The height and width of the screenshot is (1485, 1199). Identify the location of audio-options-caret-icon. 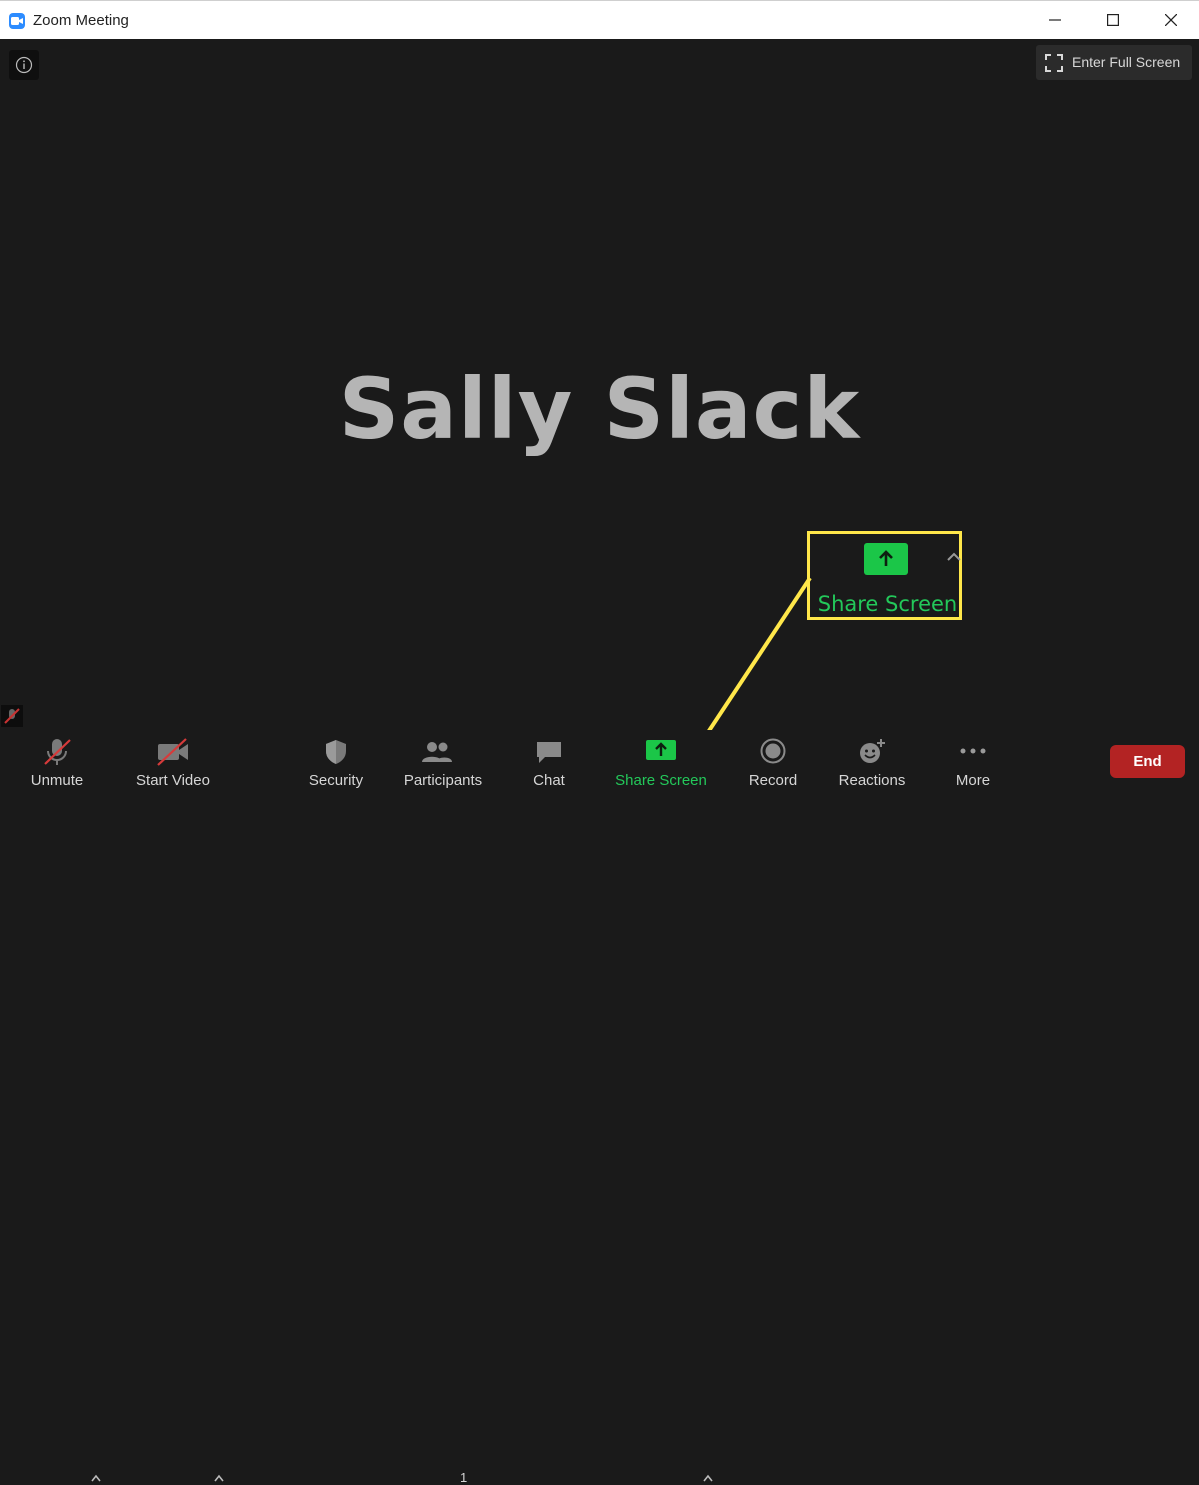
(96, 1478).